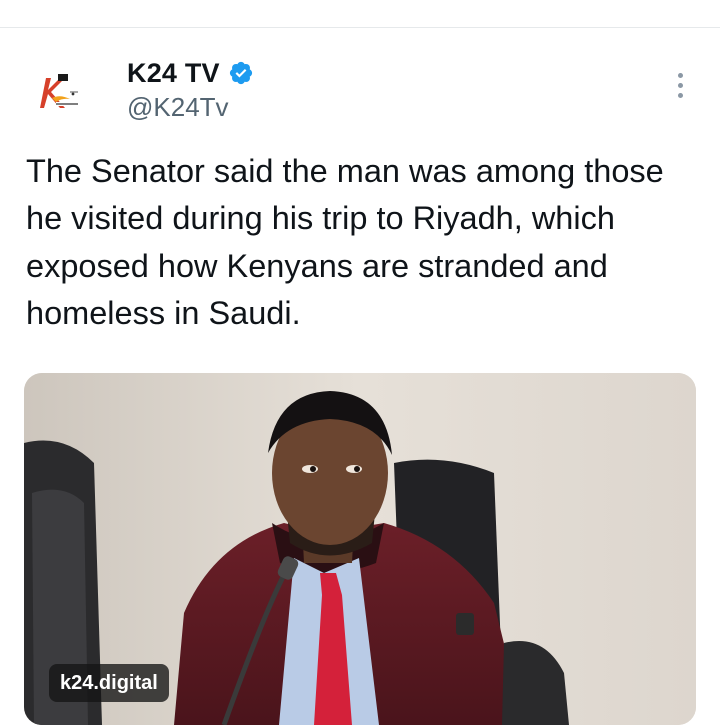  What do you see at coordinates (178, 107) in the screenshot?
I see `author-handle: @K24Tv` at bounding box center [178, 107].